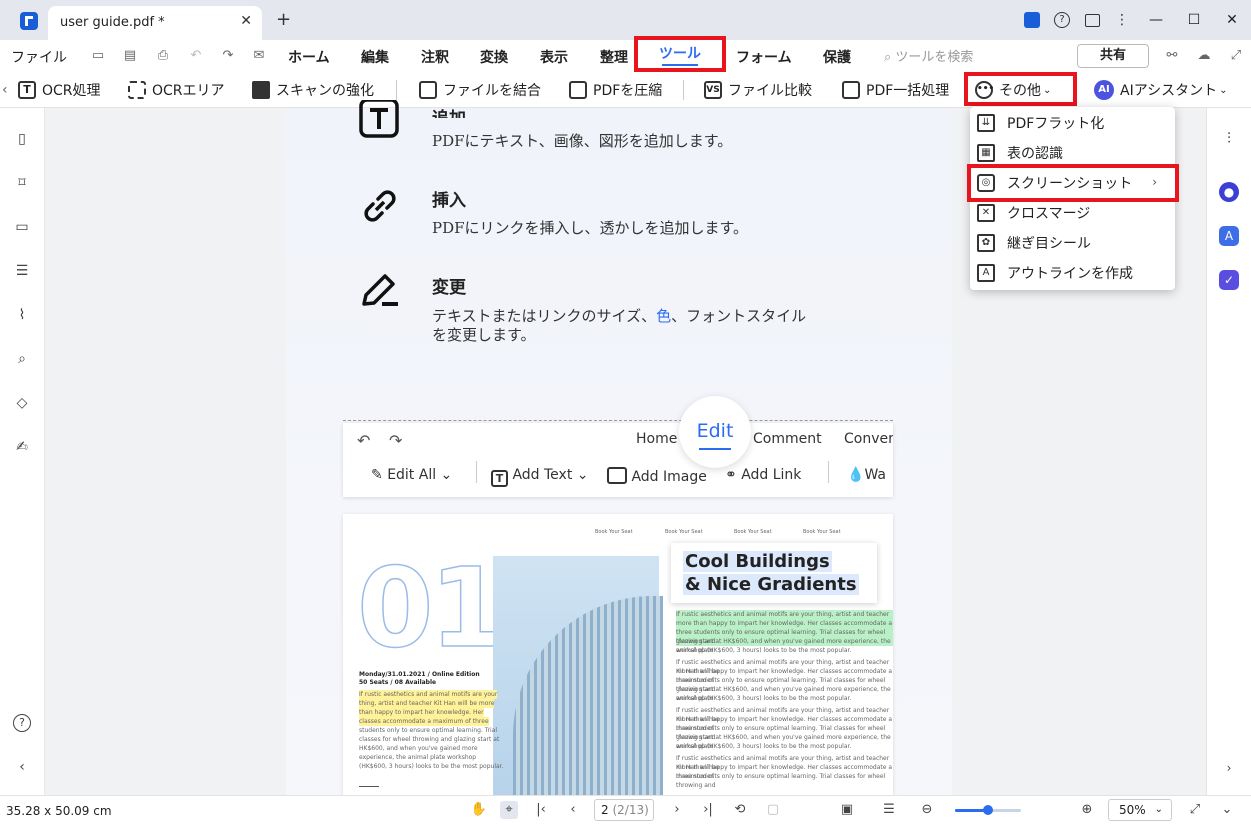 This screenshot has height=824, width=1251. Describe the element at coordinates (59, 90) in the screenshot. I see `ocr-button: T OCR処理` at that location.